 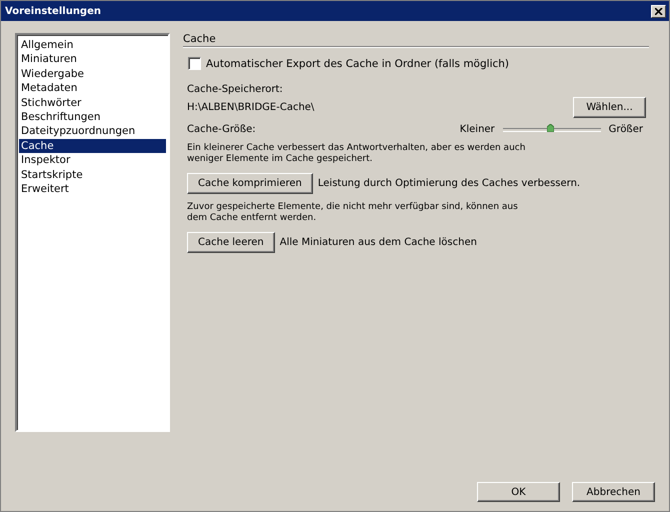 I want to click on cancel-button: Abbrechen, so click(x=613, y=492).